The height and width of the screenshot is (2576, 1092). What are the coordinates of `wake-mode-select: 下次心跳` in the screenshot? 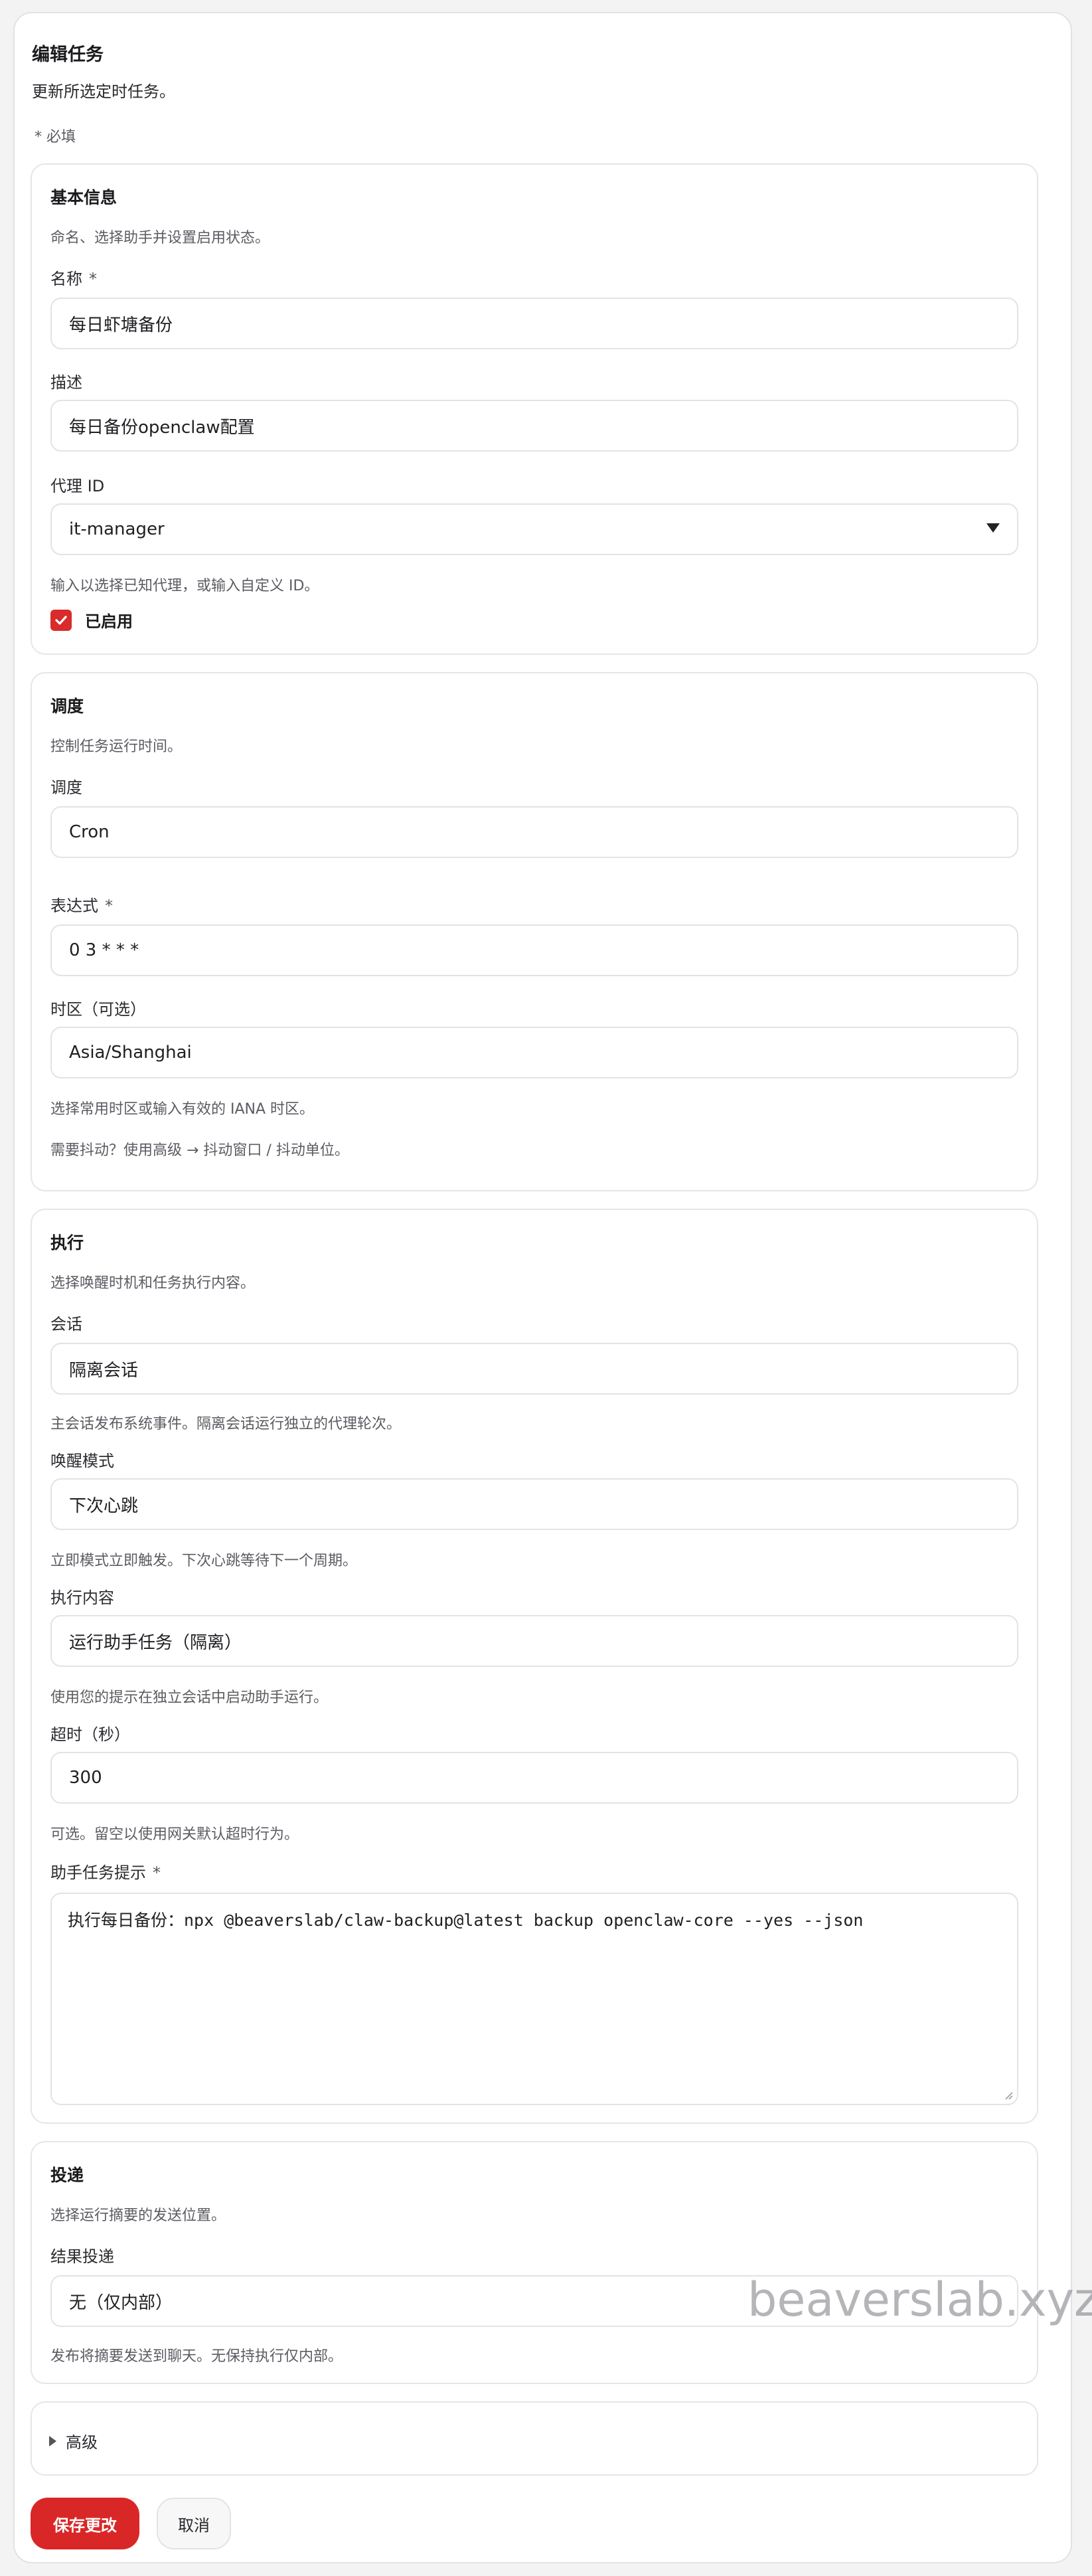 It's located at (534, 1504).